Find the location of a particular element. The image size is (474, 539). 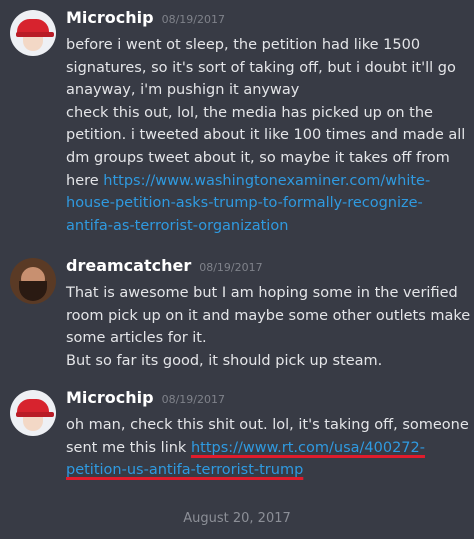

message-line: anayway, i'm pushign it anyway is located at coordinates (264, 90).